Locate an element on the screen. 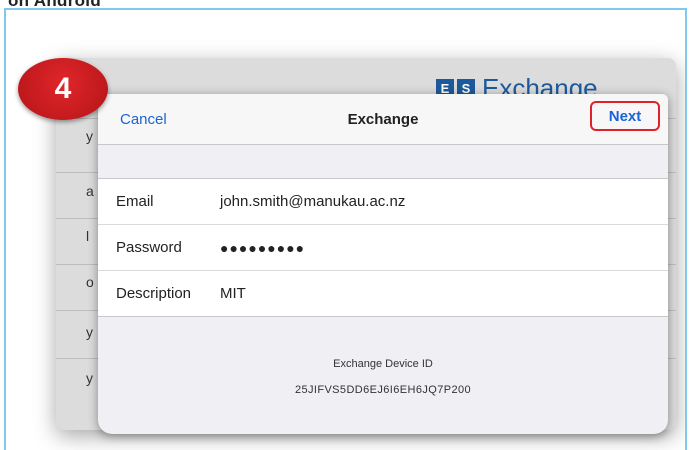 The width and height of the screenshot is (699, 450). dialog-nav-bar: Cancel Exchange Next is located at coordinates (383, 119).